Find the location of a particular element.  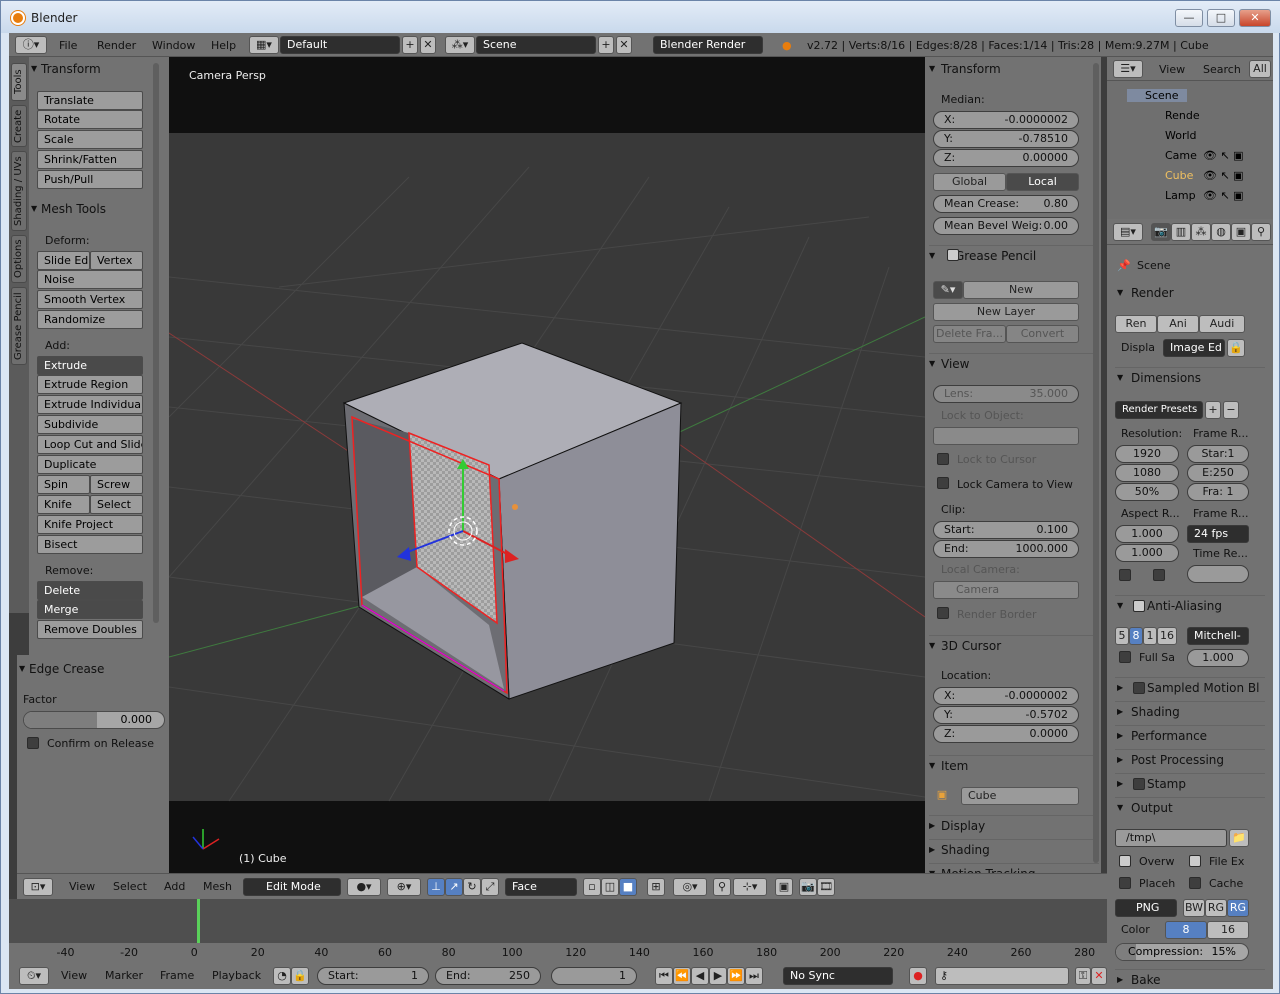

bisect-button: Bisect is located at coordinates (90, 544).